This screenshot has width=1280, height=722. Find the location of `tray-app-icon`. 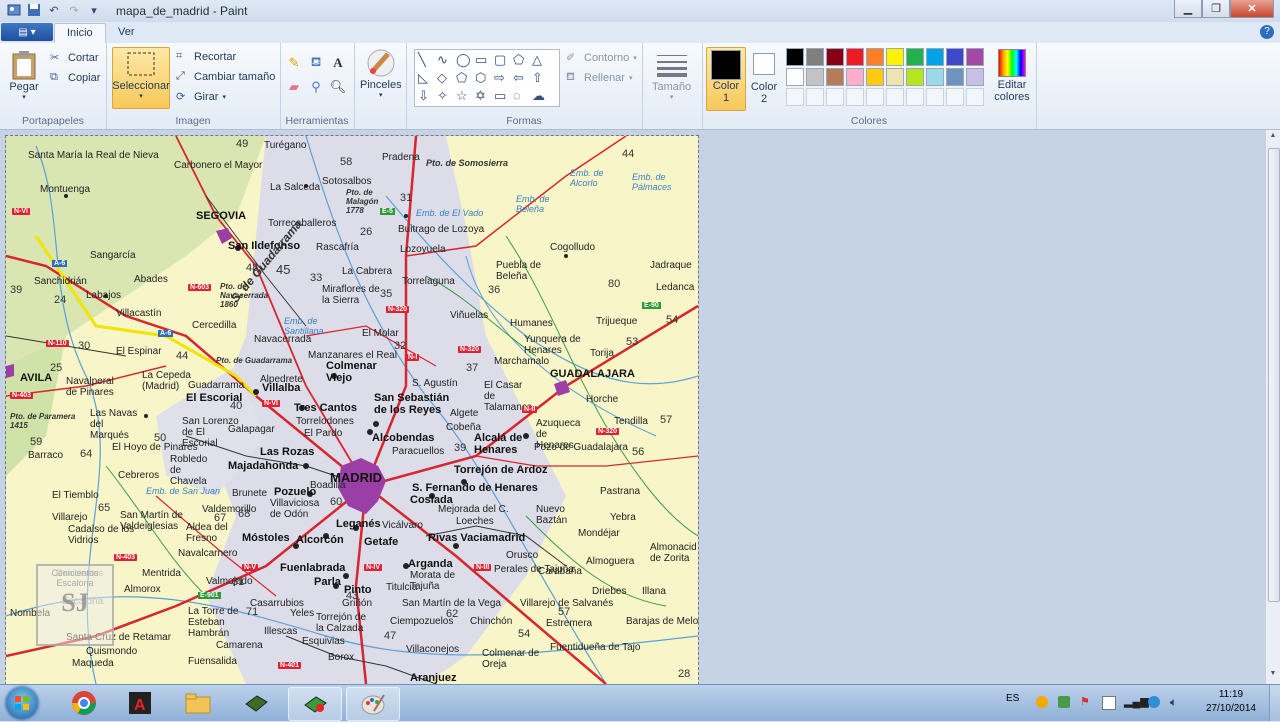

tray-app-icon is located at coordinates (1064, 702).